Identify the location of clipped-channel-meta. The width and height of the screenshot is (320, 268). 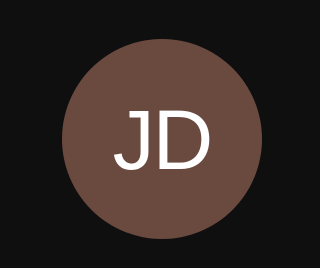
(282, 155).